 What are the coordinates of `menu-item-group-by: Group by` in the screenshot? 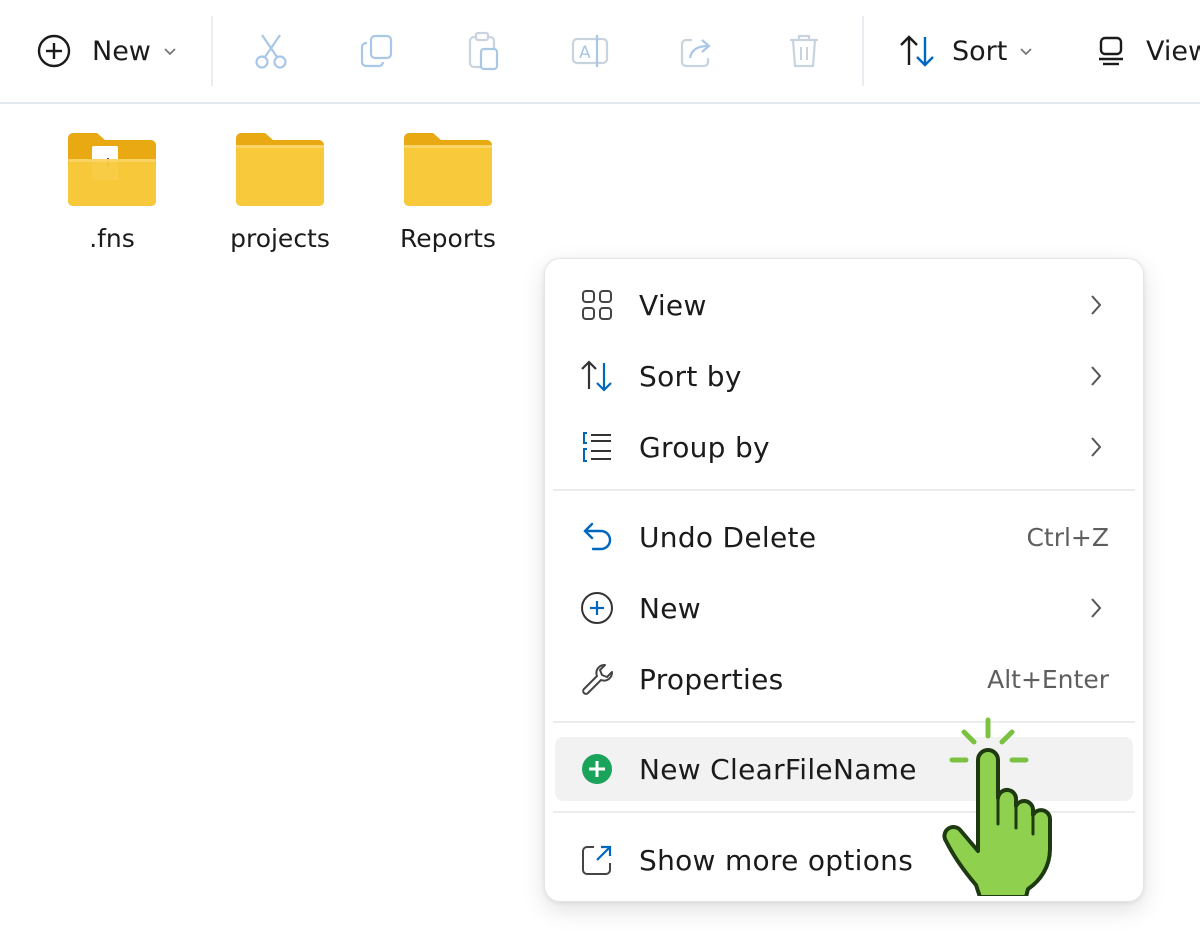 It's located at (844, 447).